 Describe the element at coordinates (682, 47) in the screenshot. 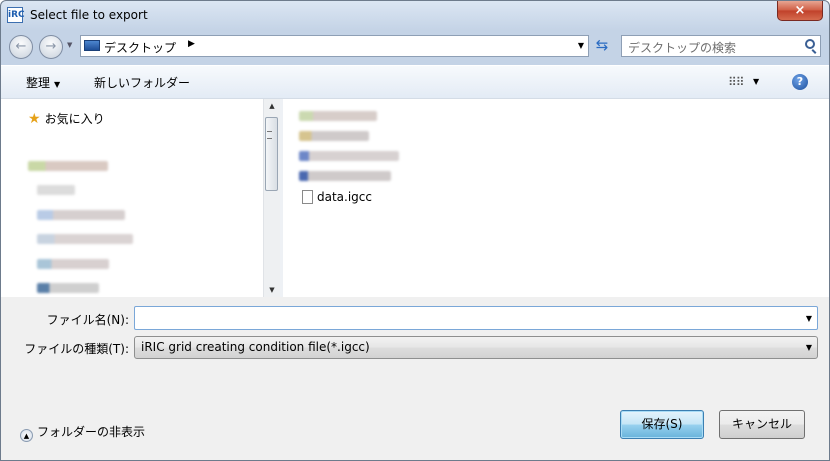

I see `search-input: デスクトップの検索` at that location.